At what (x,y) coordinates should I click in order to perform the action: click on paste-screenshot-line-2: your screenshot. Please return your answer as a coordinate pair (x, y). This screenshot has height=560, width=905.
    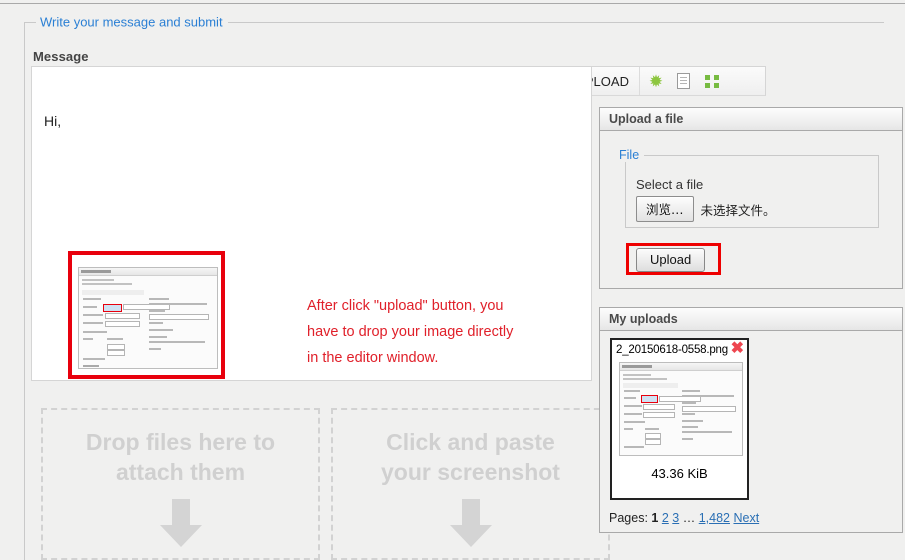
    Looking at the image, I should click on (470, 472).